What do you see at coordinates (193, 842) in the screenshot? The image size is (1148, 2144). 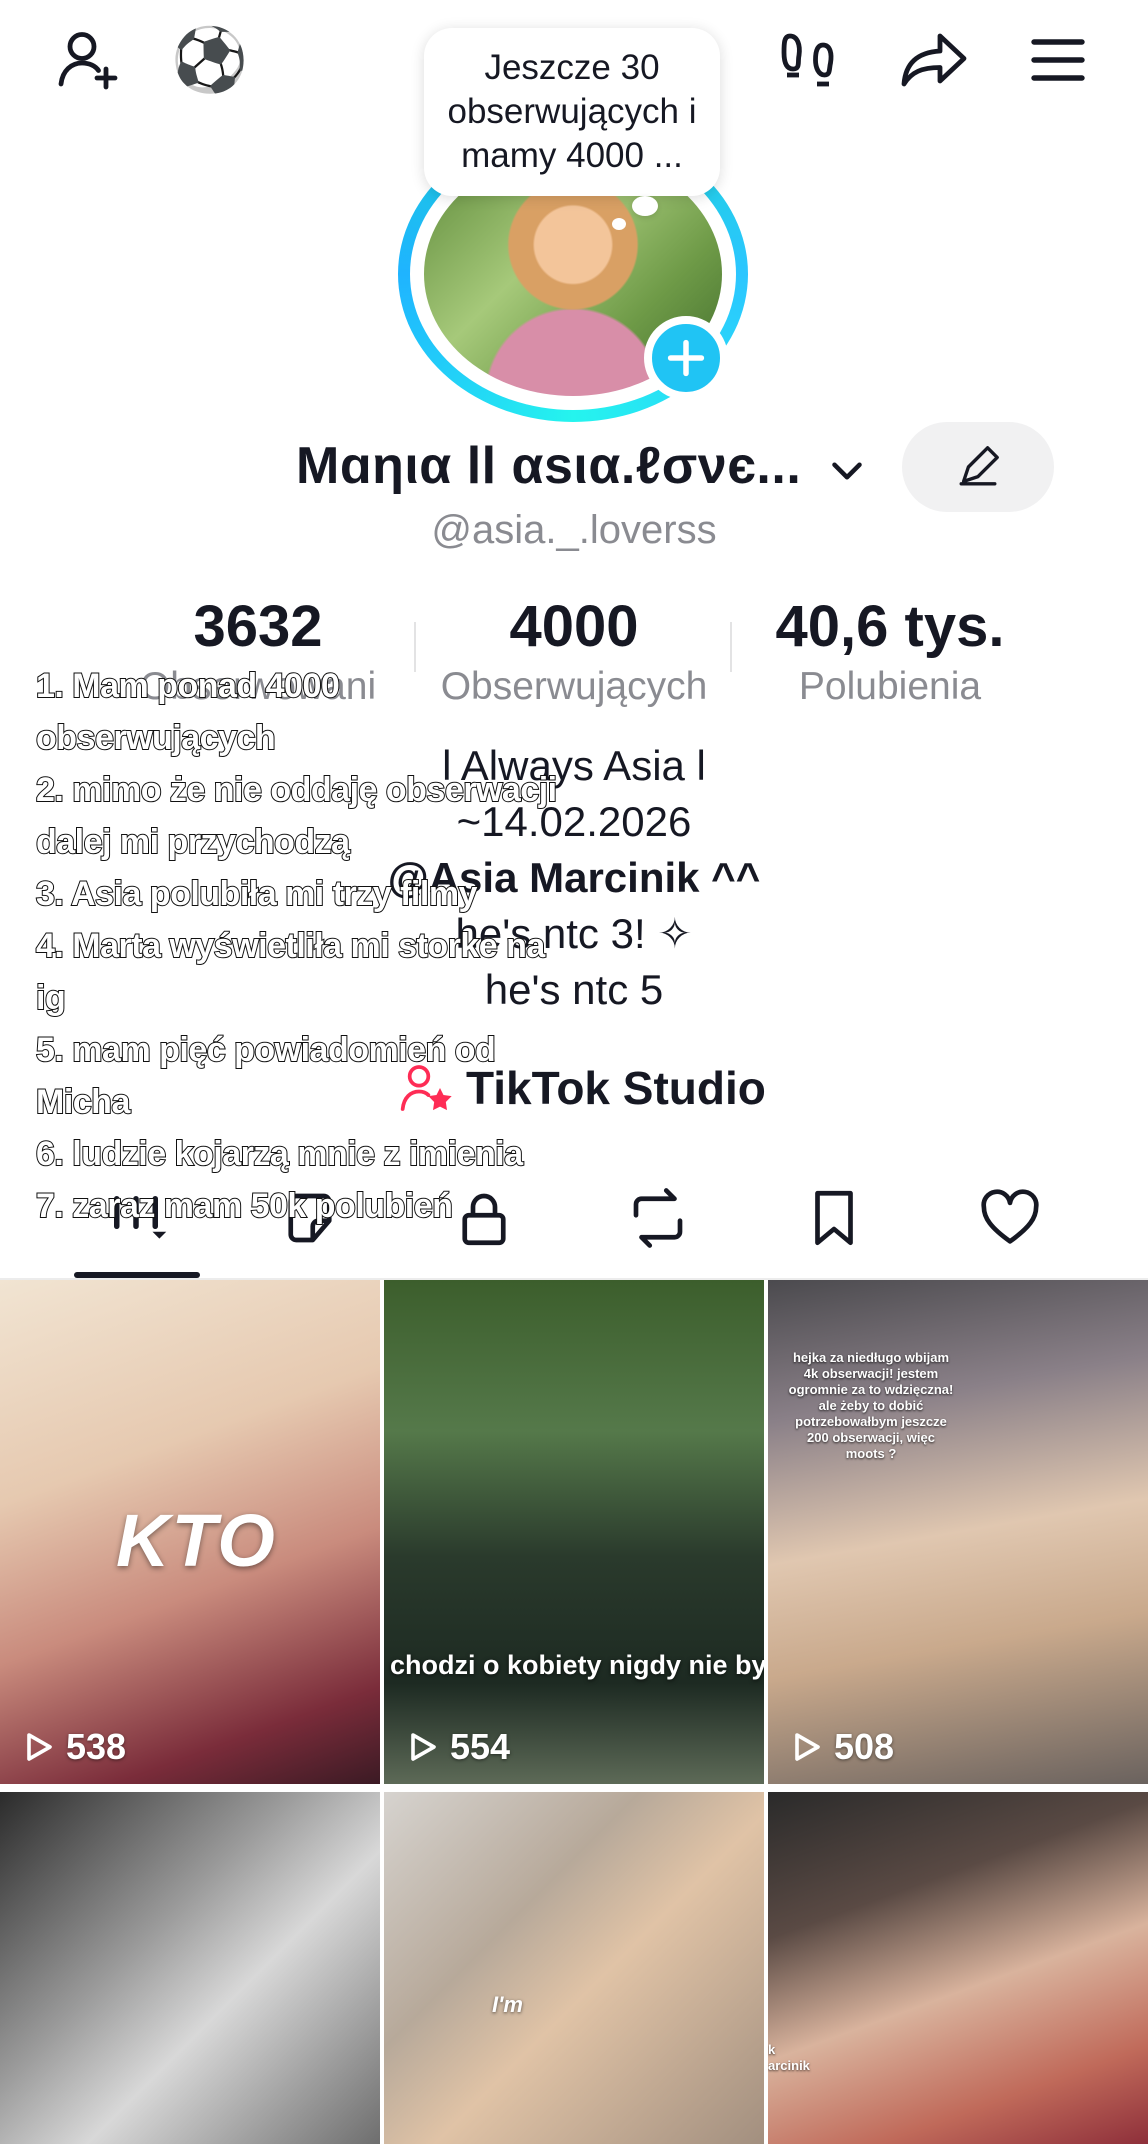 I see `overlay-line: dalej mi przychodzą` at bounding box center [193, 842].